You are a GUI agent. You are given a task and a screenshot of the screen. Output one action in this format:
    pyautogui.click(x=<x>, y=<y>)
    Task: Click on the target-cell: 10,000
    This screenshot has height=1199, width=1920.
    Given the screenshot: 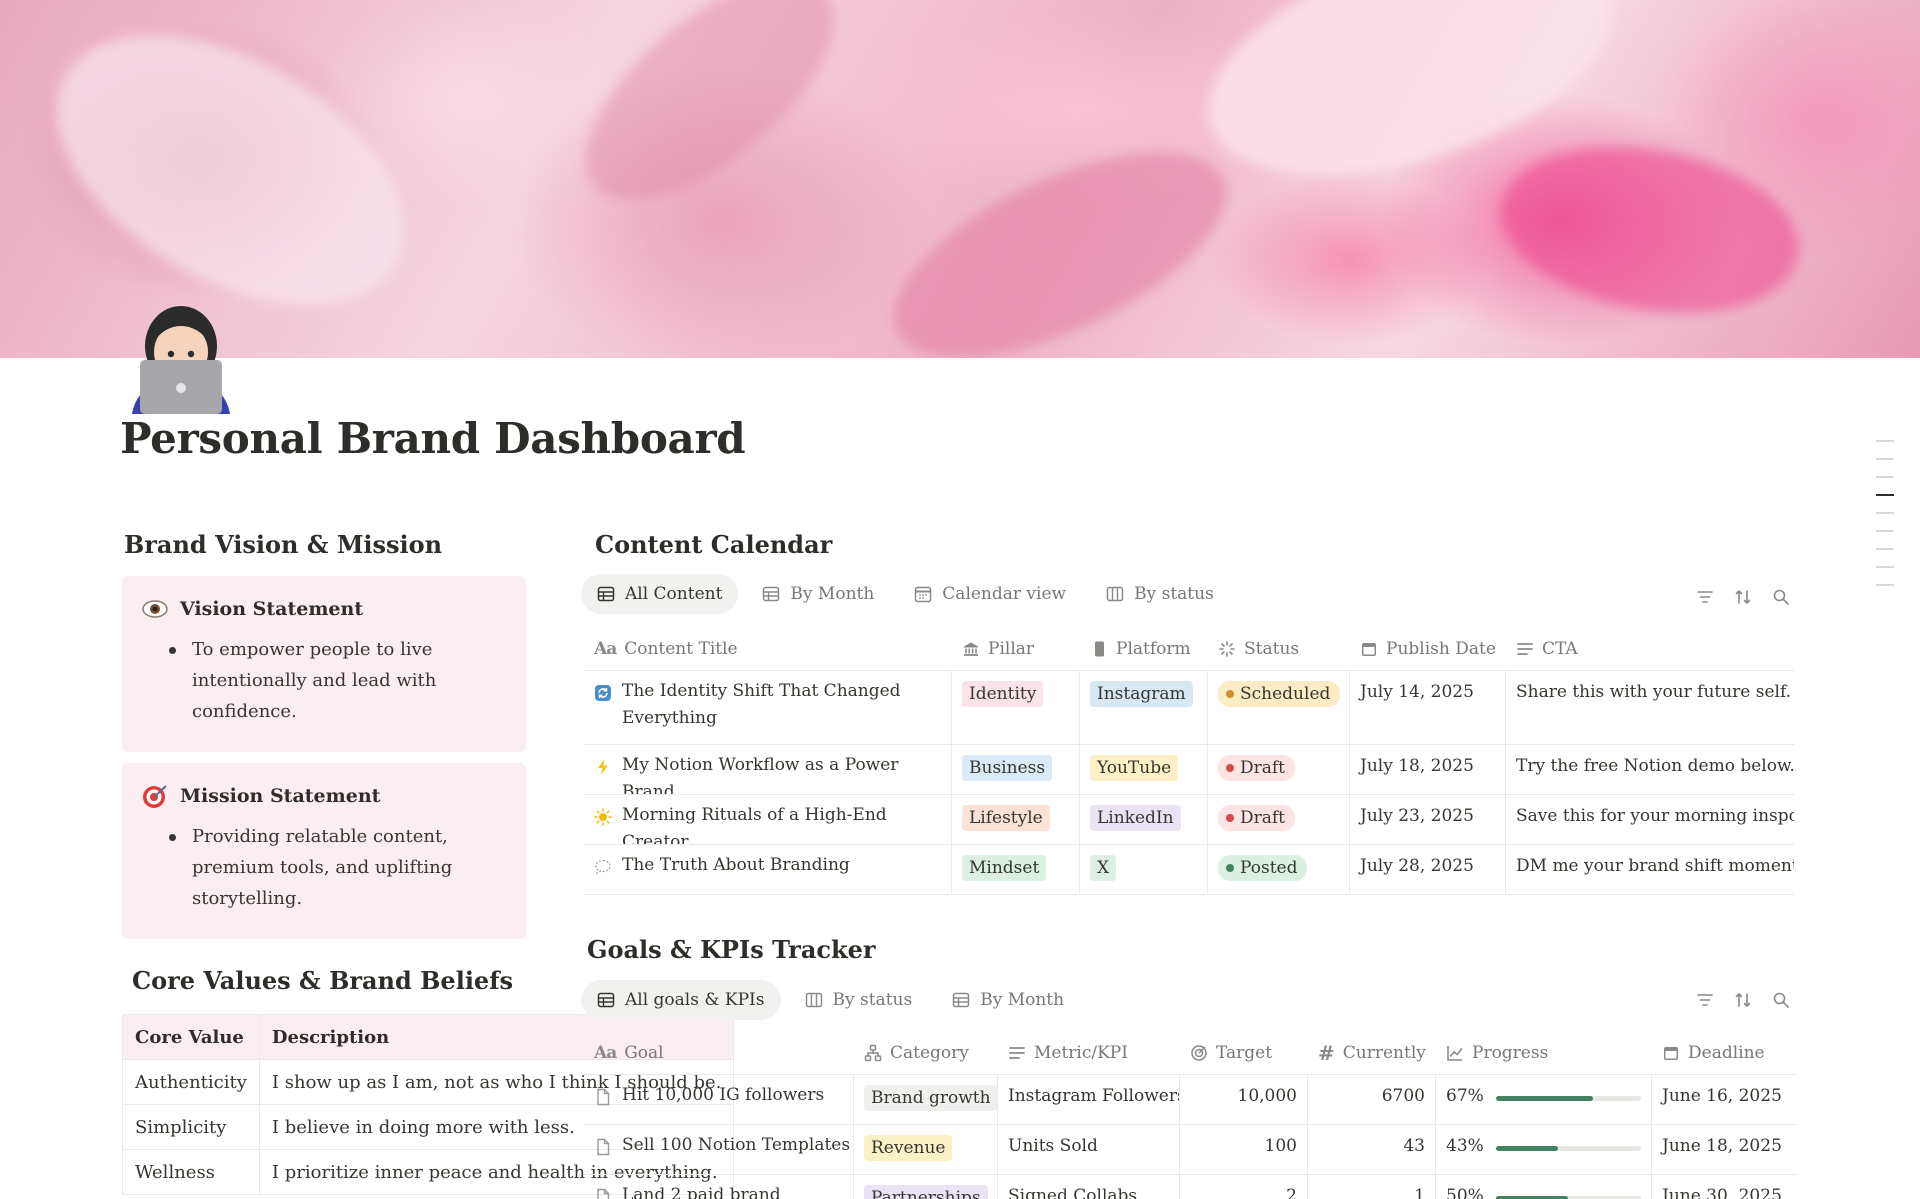 What is the action you would take?
    pyautogui.click(x=1244, y=1099)
    